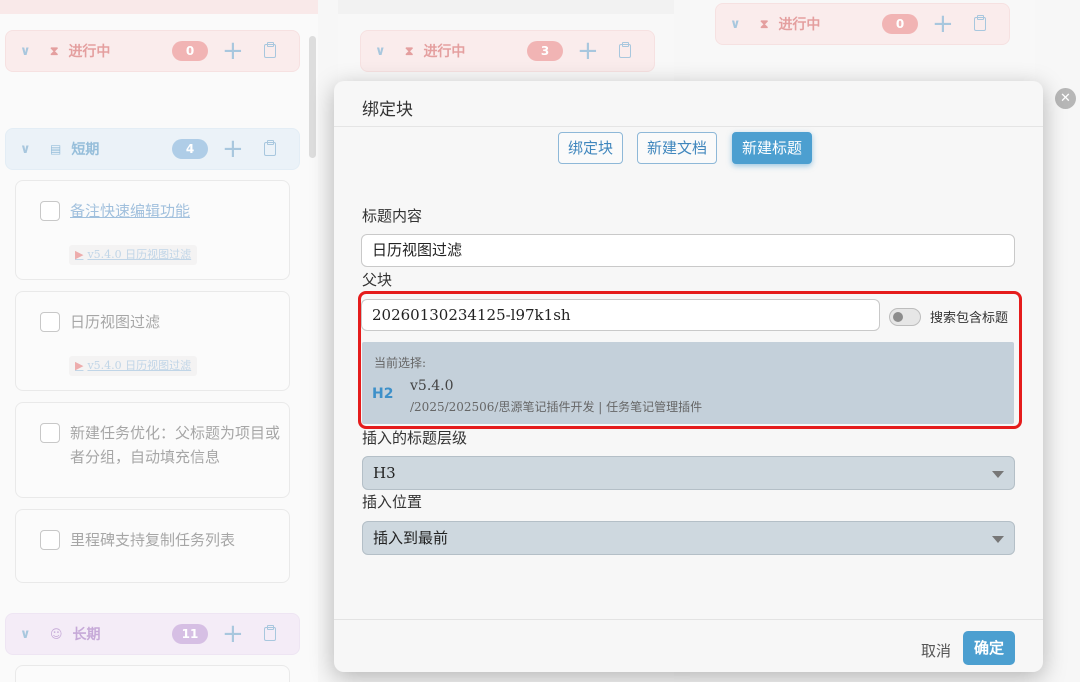 The width and height of the screenshot is (1080, 682). Describe the element at coordinates (688, 538) in the screenshot. I see `insert-position-select: 插入到最前` at that location.